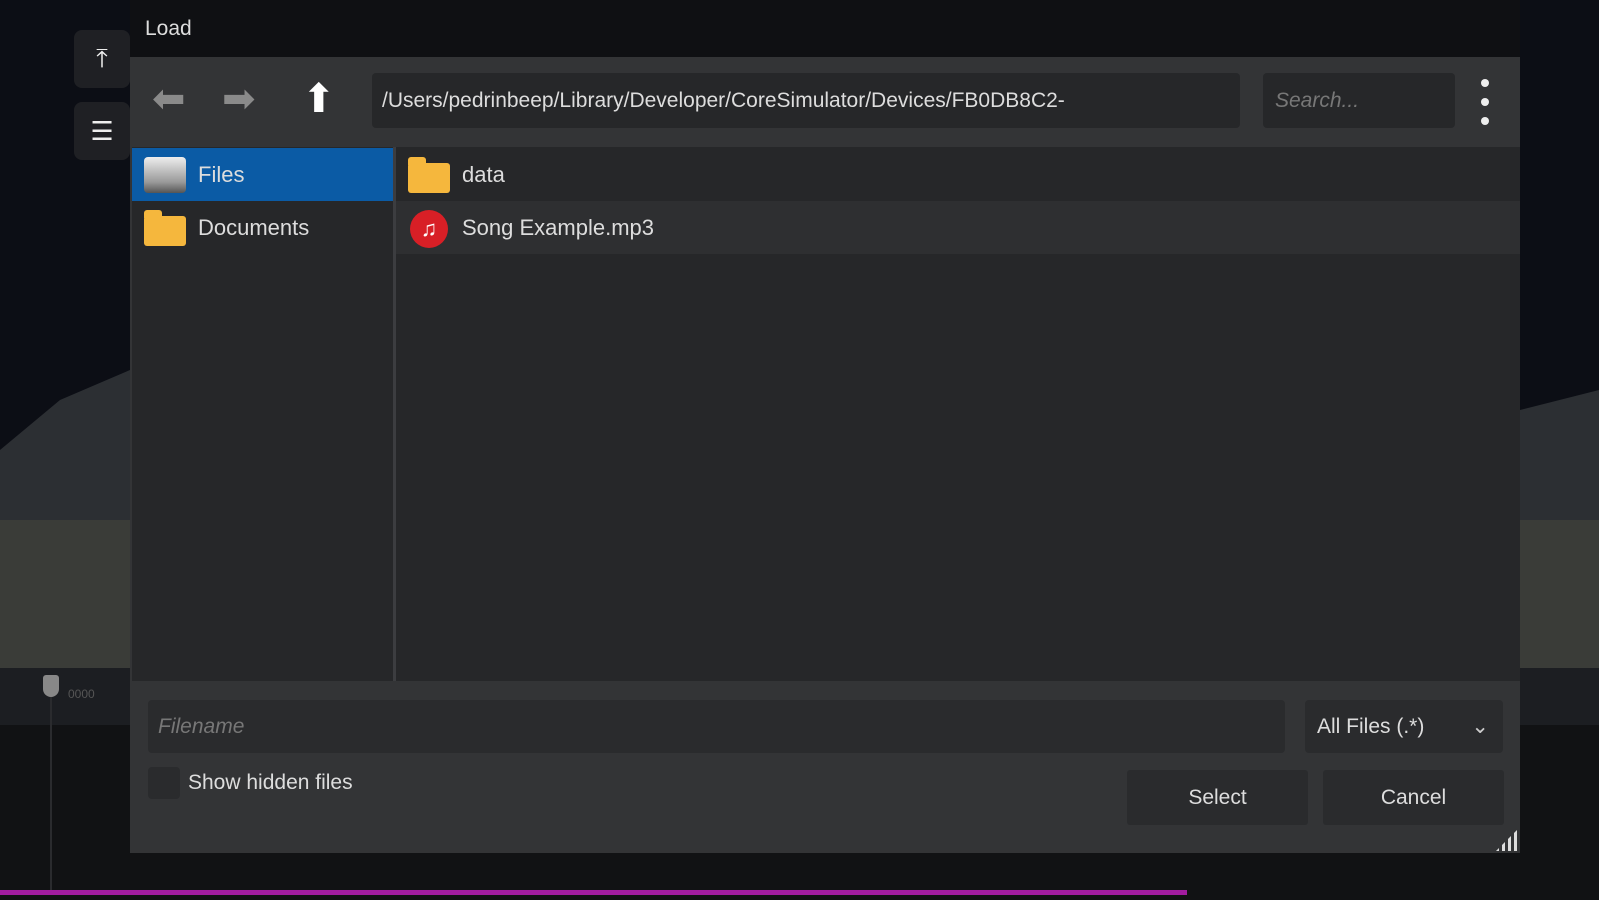 This screenshot has width=1599, height=900. I want to click on marker-label: 0000, so click(81, 694).